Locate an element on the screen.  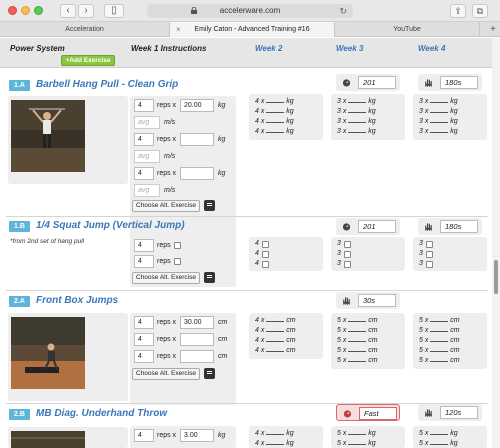
sidebar-toggle-icon: ▯ is located at coordinates (114, 11).